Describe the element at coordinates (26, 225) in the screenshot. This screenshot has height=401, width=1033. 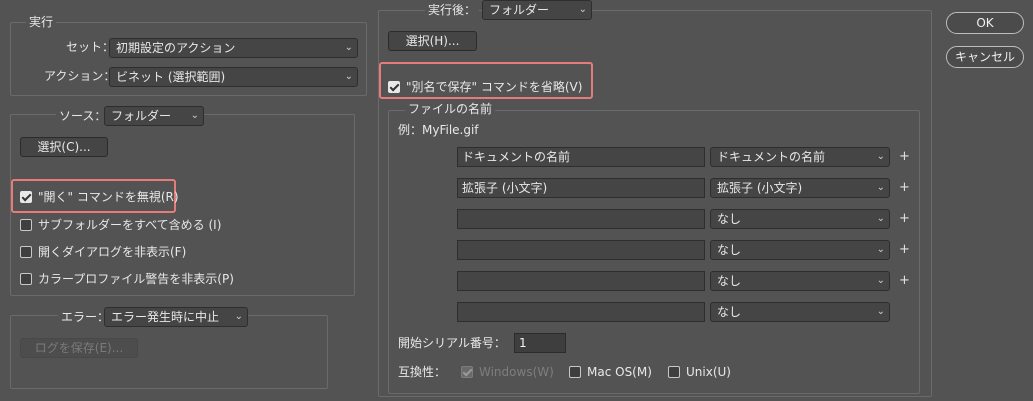
I see `include-subfolders-checkbox` at that location.